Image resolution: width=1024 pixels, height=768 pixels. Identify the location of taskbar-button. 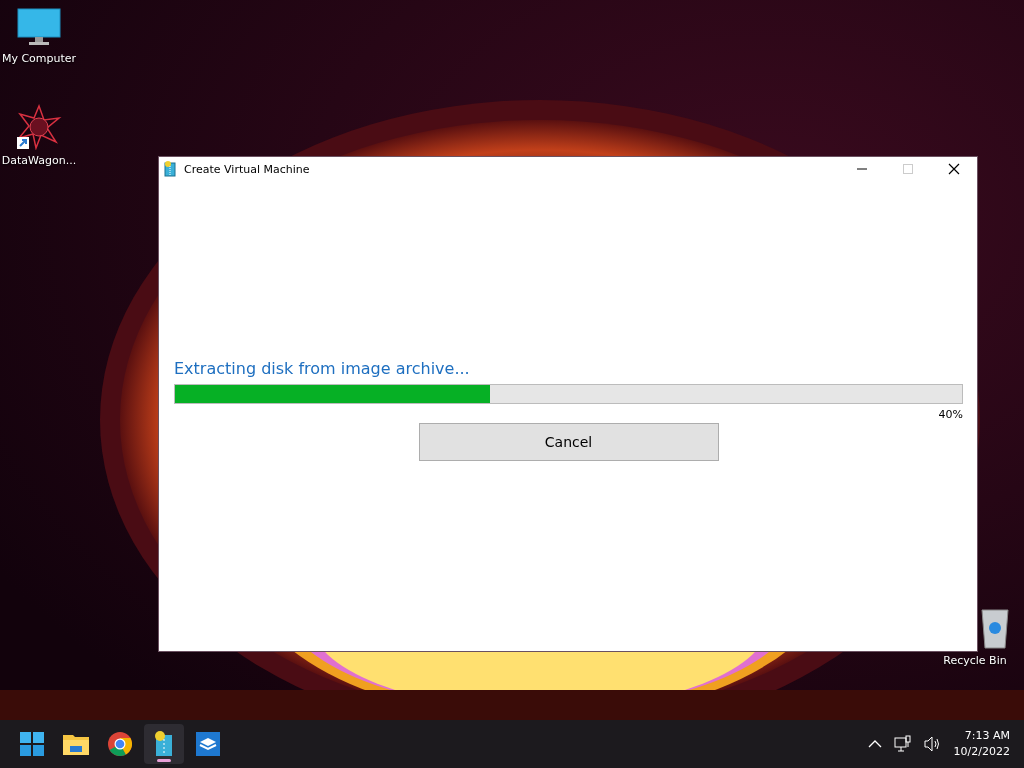
(164, 744).